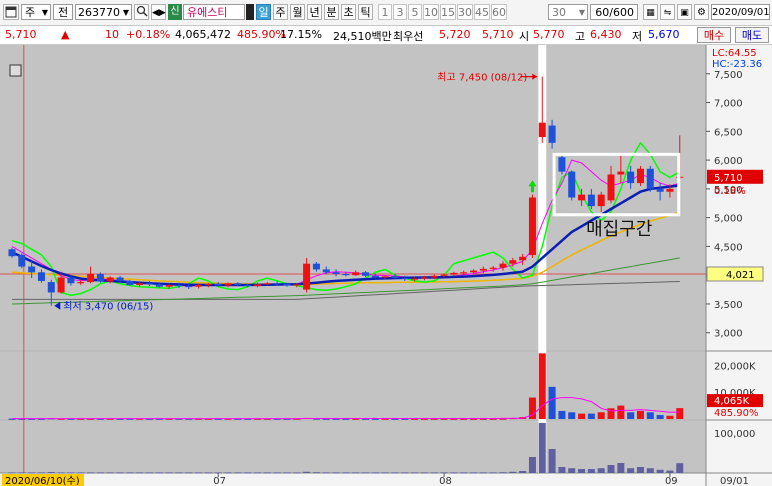 The image size is (772, 486). Describe the element at coordinates (465, 12) in the screenshot. I see `minute-option-30: 30` at that location.